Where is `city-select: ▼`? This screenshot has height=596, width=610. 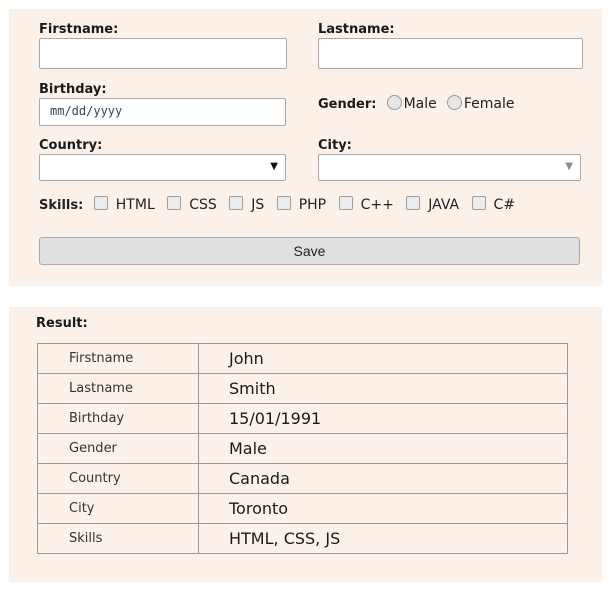 city-select: ▼ is located at coordinates (449, 167).